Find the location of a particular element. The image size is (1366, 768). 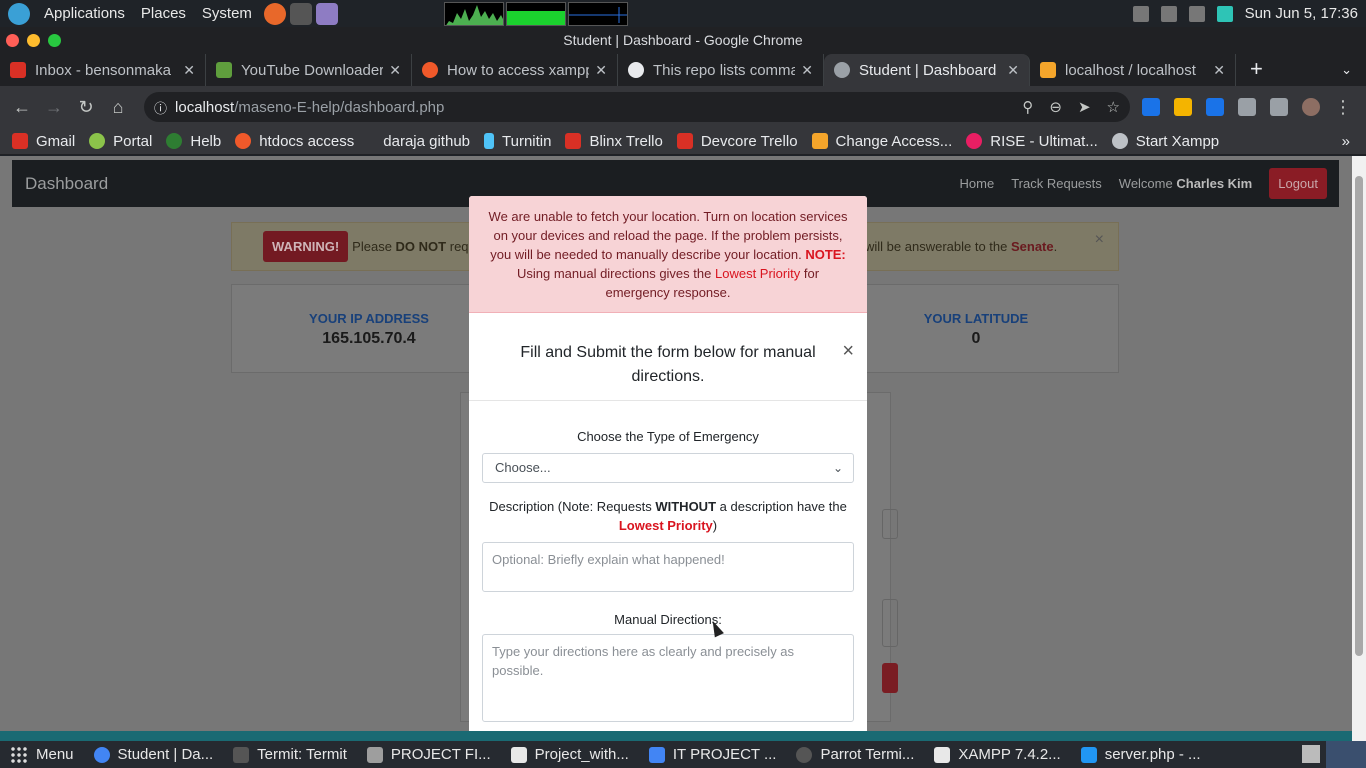

parrot-logo-icon is located at coordinates (19, 13).